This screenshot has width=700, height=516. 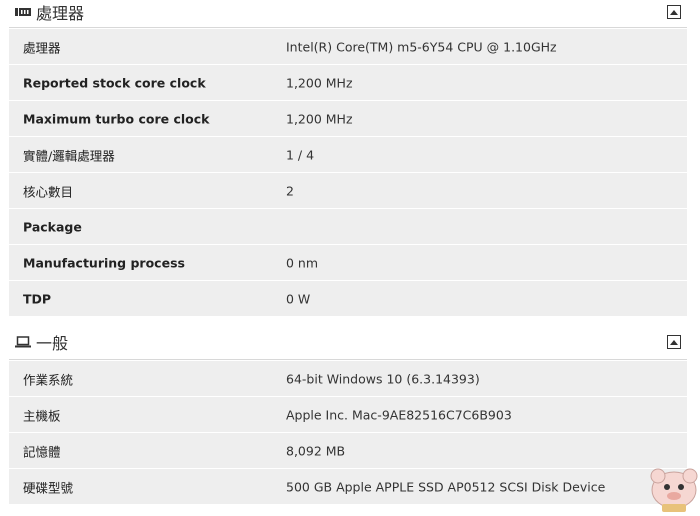 What do you see at coordinates (114, 82) in the screenshot?
I see `row-label: Reported stock core clock` at bounding box center [114, 82].